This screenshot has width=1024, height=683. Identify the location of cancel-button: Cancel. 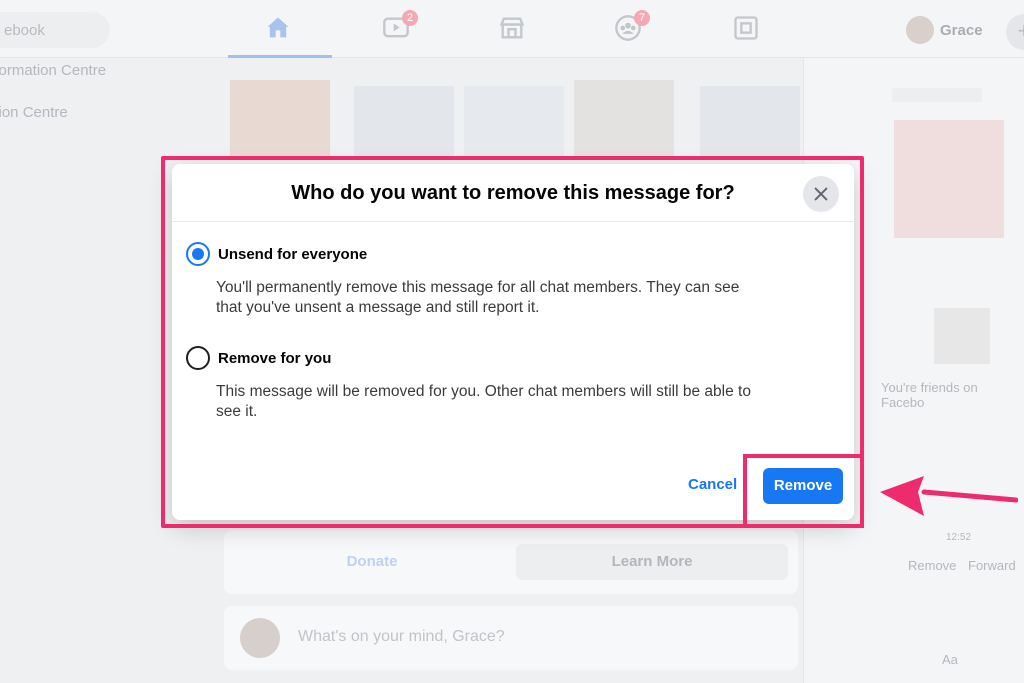
(712, 484).